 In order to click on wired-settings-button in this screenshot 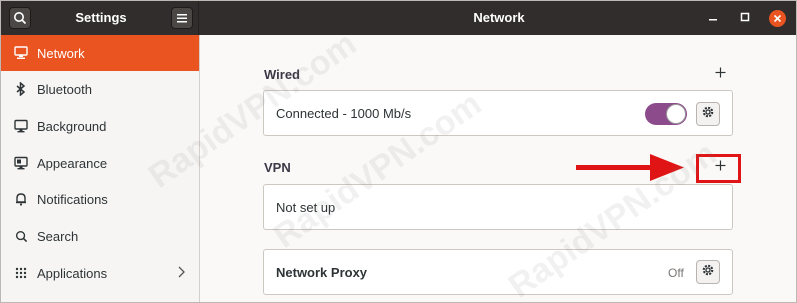, I will do `click(708, 114)`.